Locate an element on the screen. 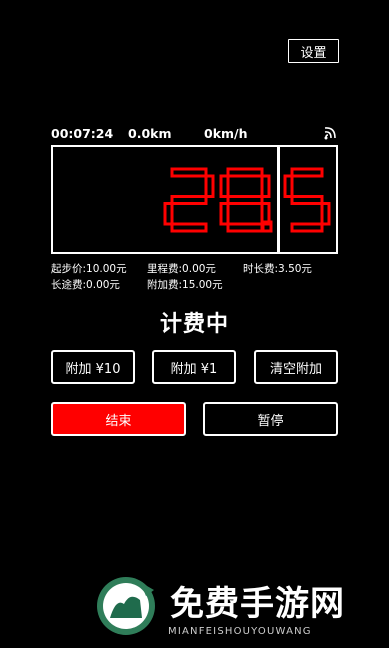  time-fee: 时长费:3.50元 is located at coordinates (277, 269).